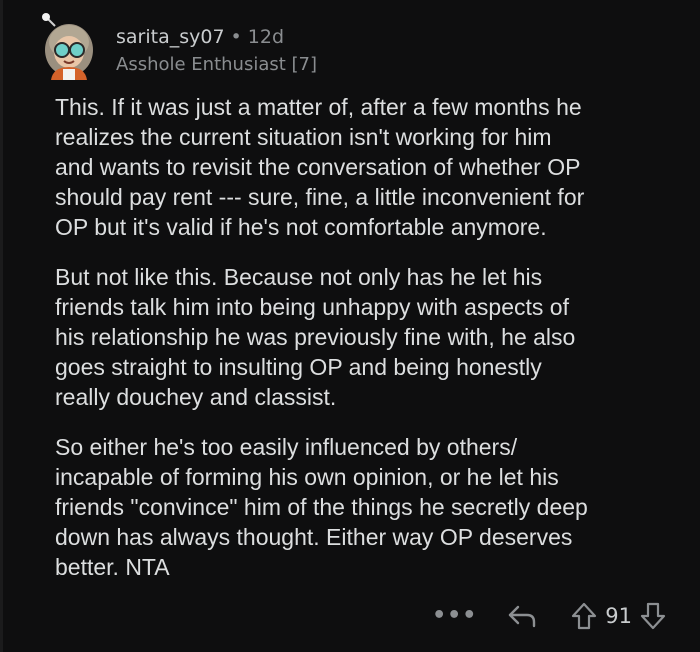  Describe the element at coordinates (549, 616) in the screenshot. I see `comment-actions: ••• 91` at that location.